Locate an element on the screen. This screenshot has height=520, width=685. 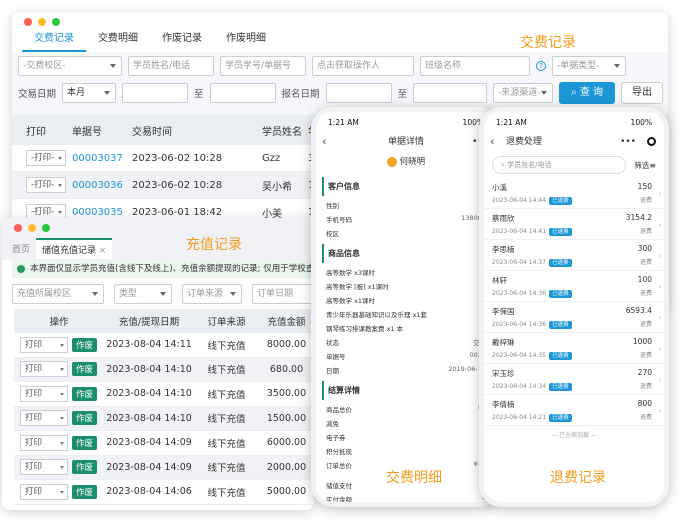
refunded-badge: 已退费 is located at coordinates (560, 418).